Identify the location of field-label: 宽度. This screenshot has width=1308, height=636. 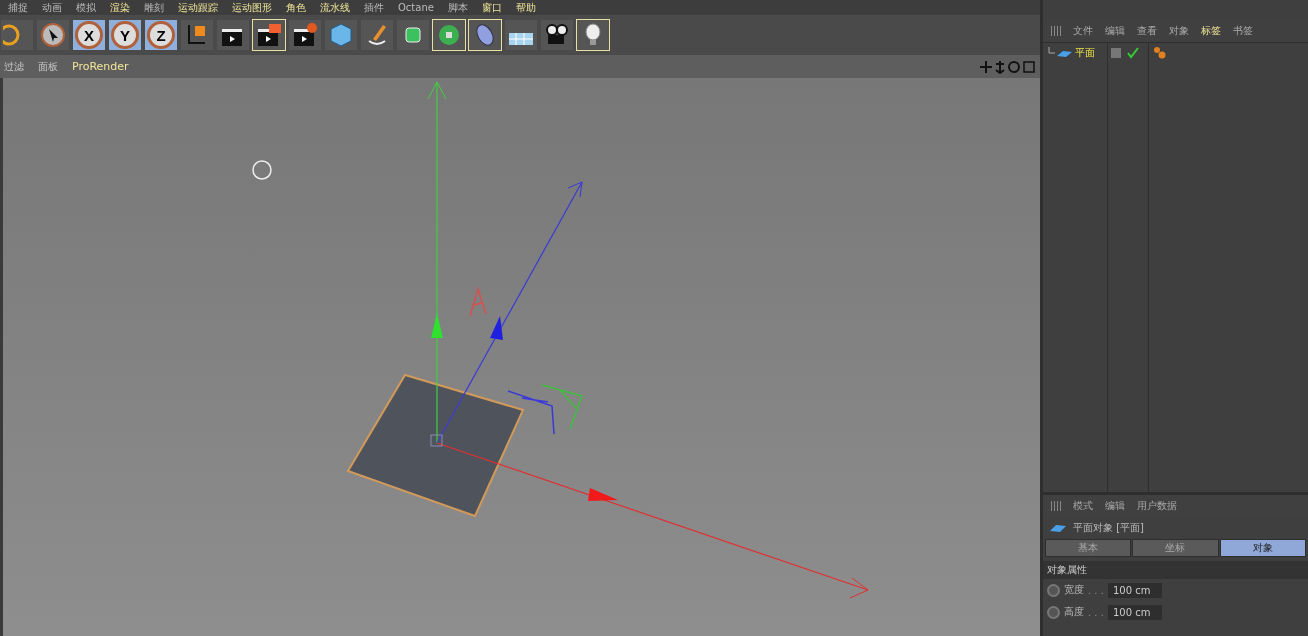
(1074, 590).